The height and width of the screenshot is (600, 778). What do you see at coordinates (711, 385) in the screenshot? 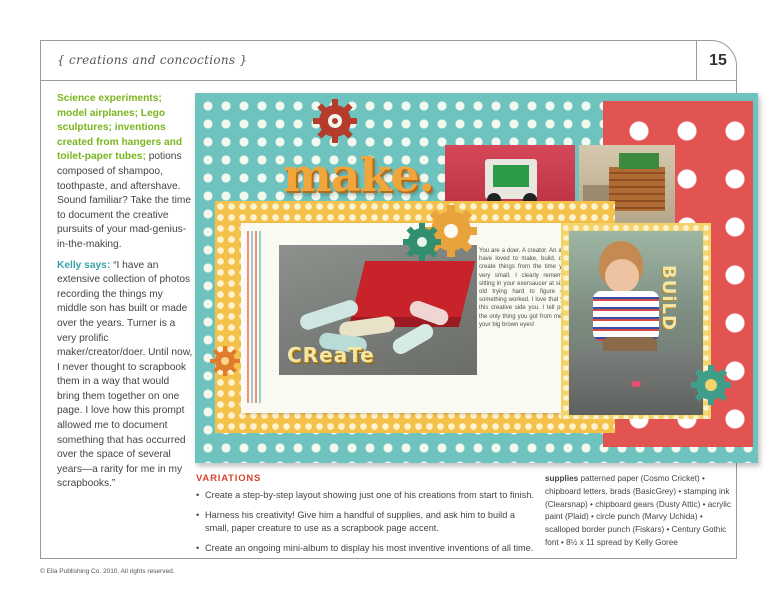
I see `gear-embellishment-teal-corner` at bounding box center [711, 385].